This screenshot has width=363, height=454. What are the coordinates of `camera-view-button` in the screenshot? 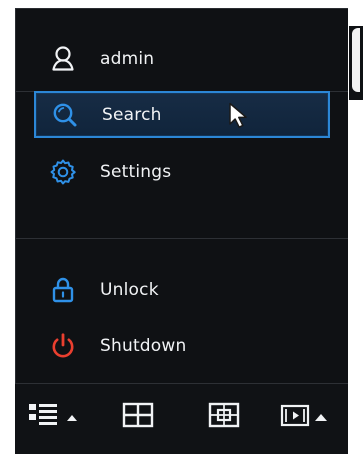 It's located at (224, 417).